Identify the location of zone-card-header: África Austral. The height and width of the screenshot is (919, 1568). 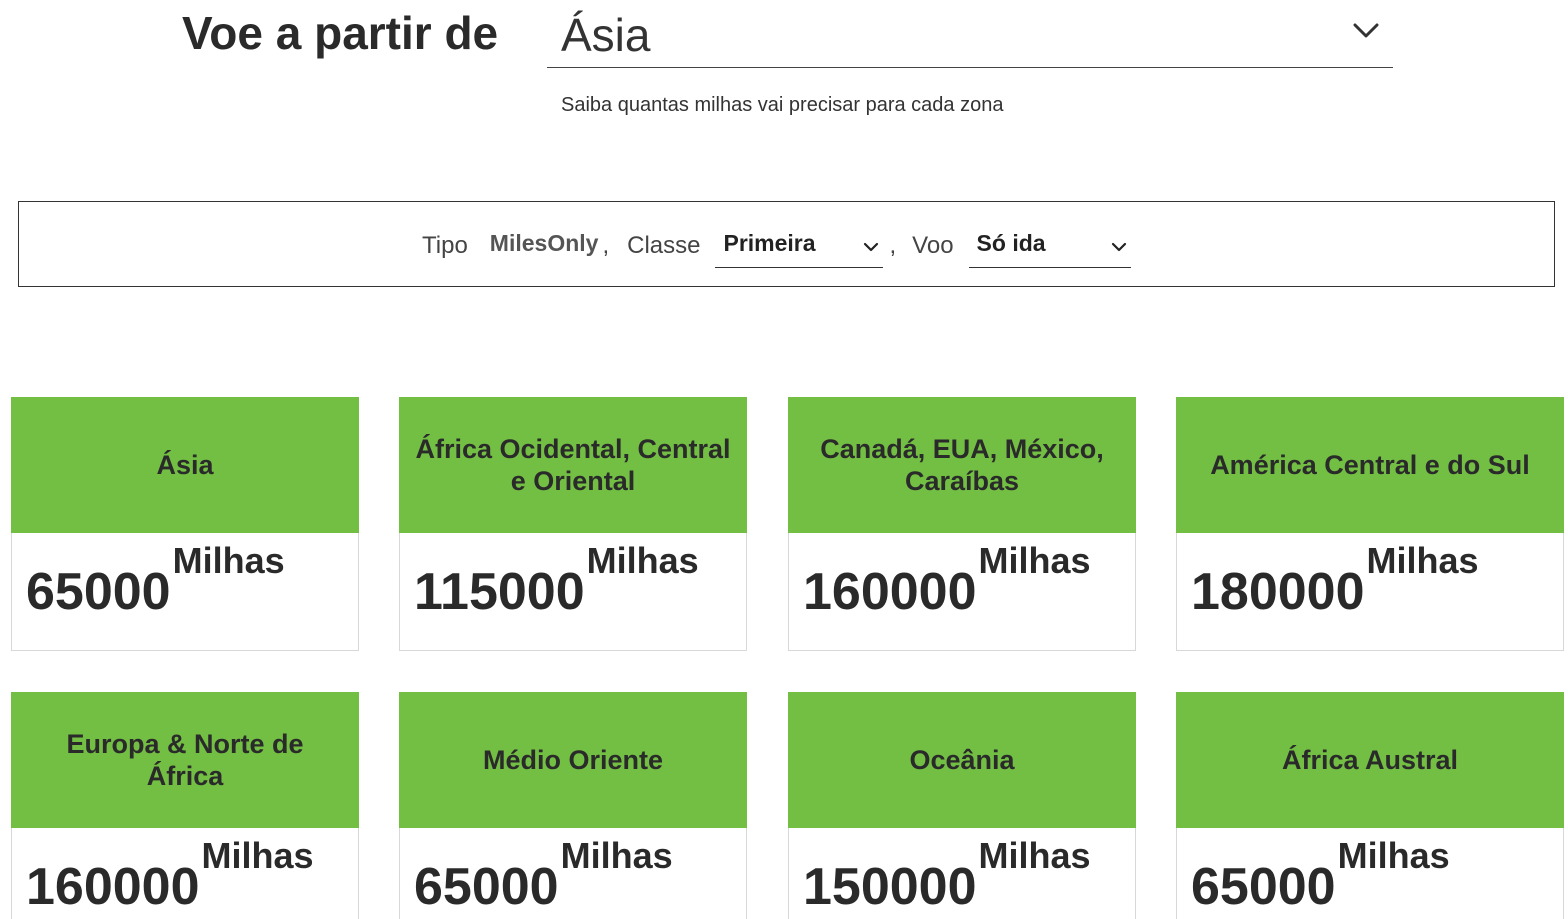
(1370, 760).